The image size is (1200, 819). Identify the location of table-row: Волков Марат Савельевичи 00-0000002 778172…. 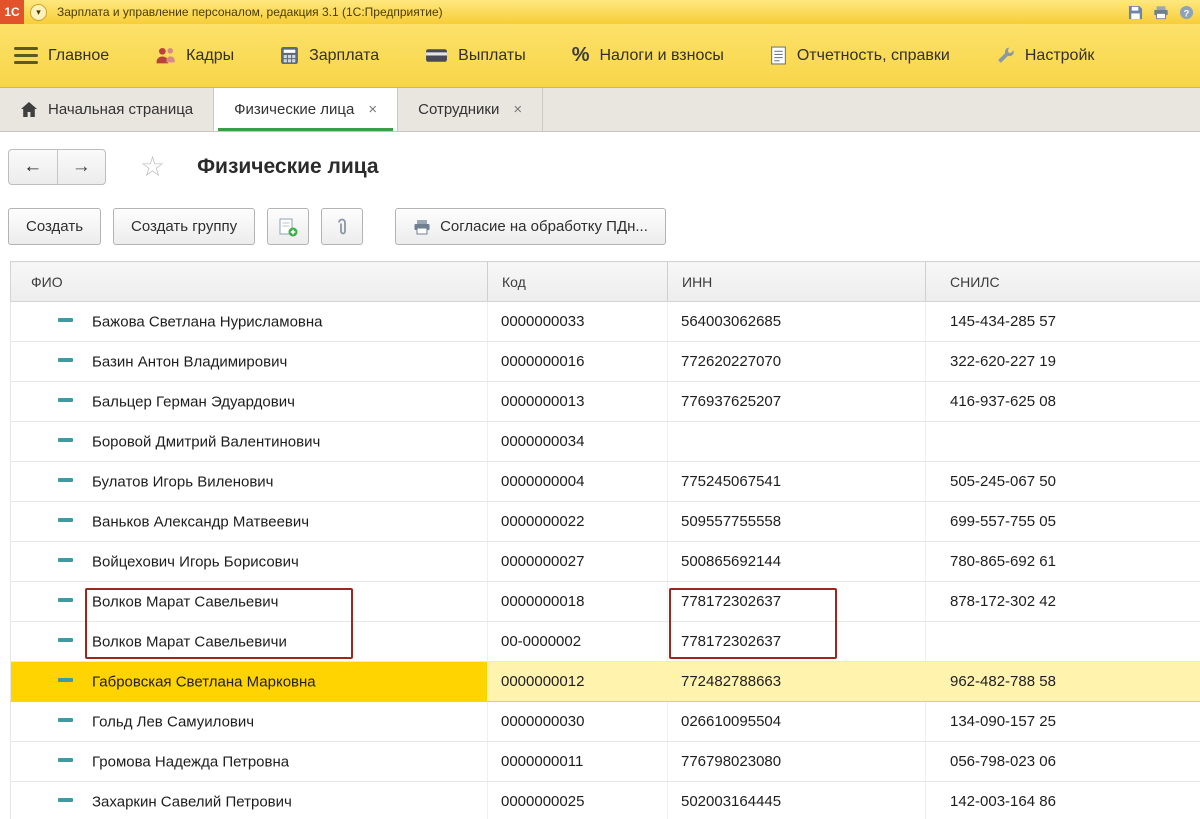
(605, 641).